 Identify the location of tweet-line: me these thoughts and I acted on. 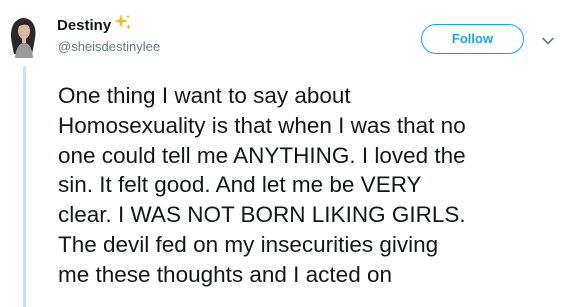
(225, 274).